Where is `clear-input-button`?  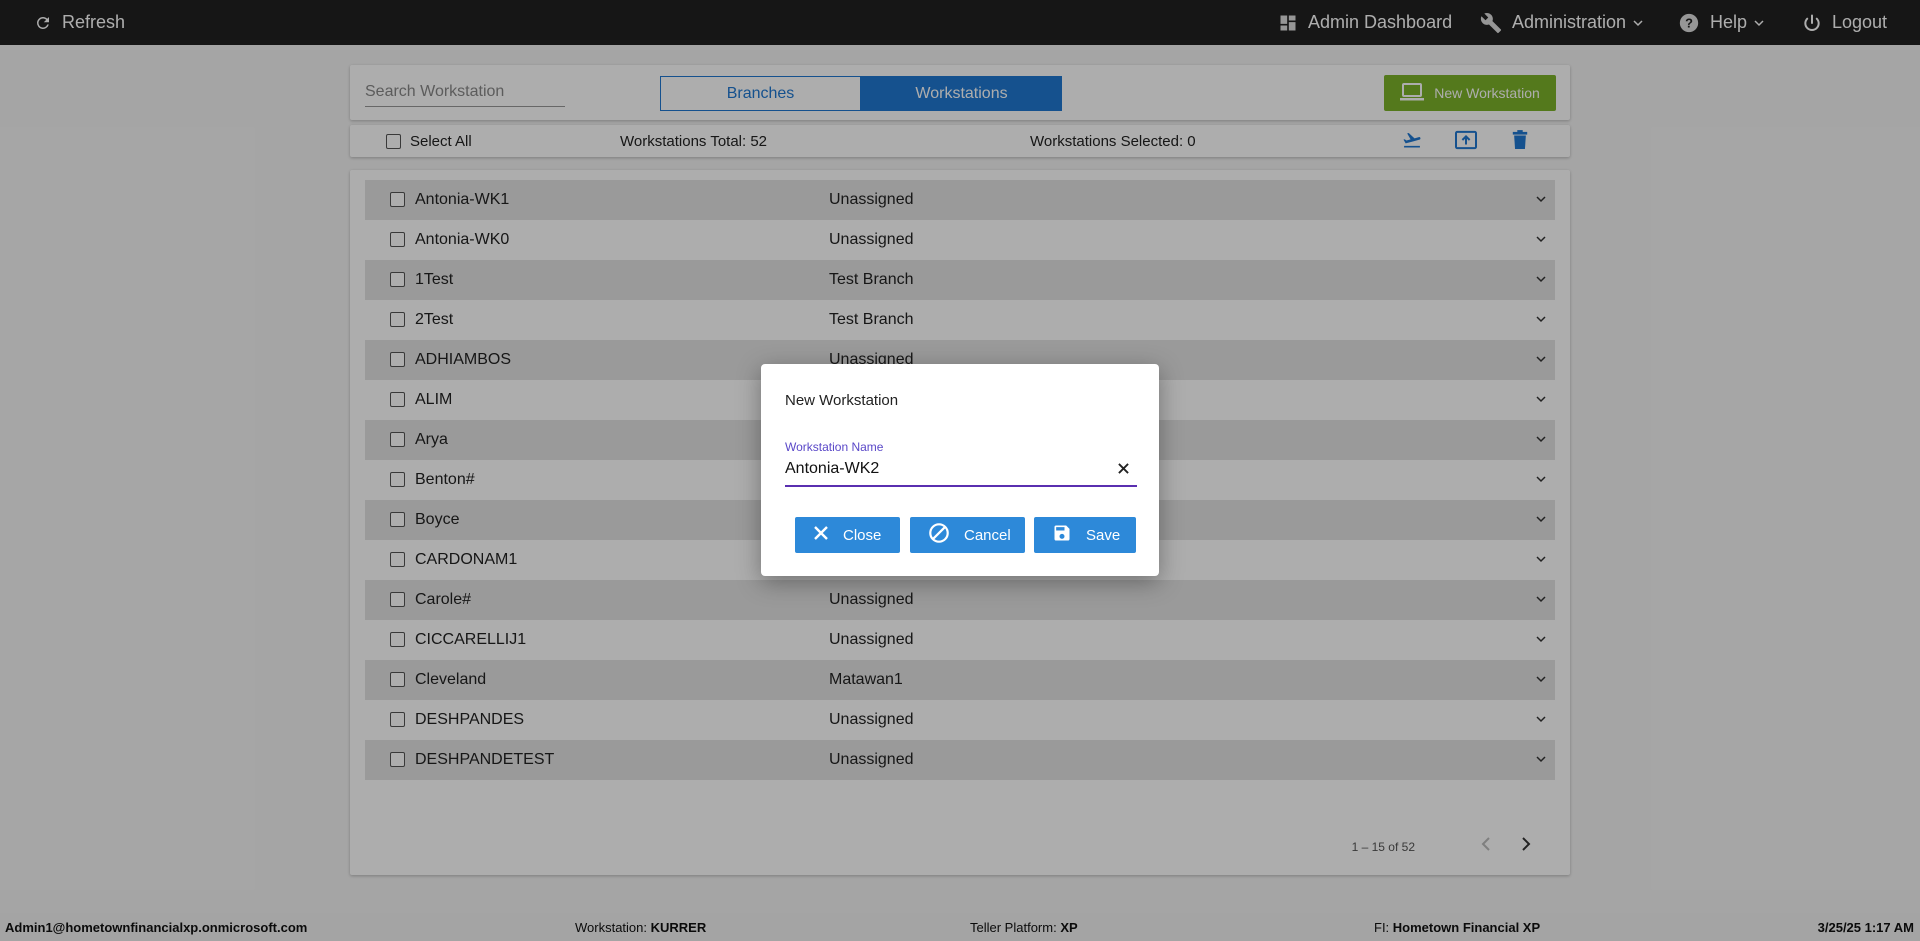 clear-input-button is located at coordinates (1123, 470).